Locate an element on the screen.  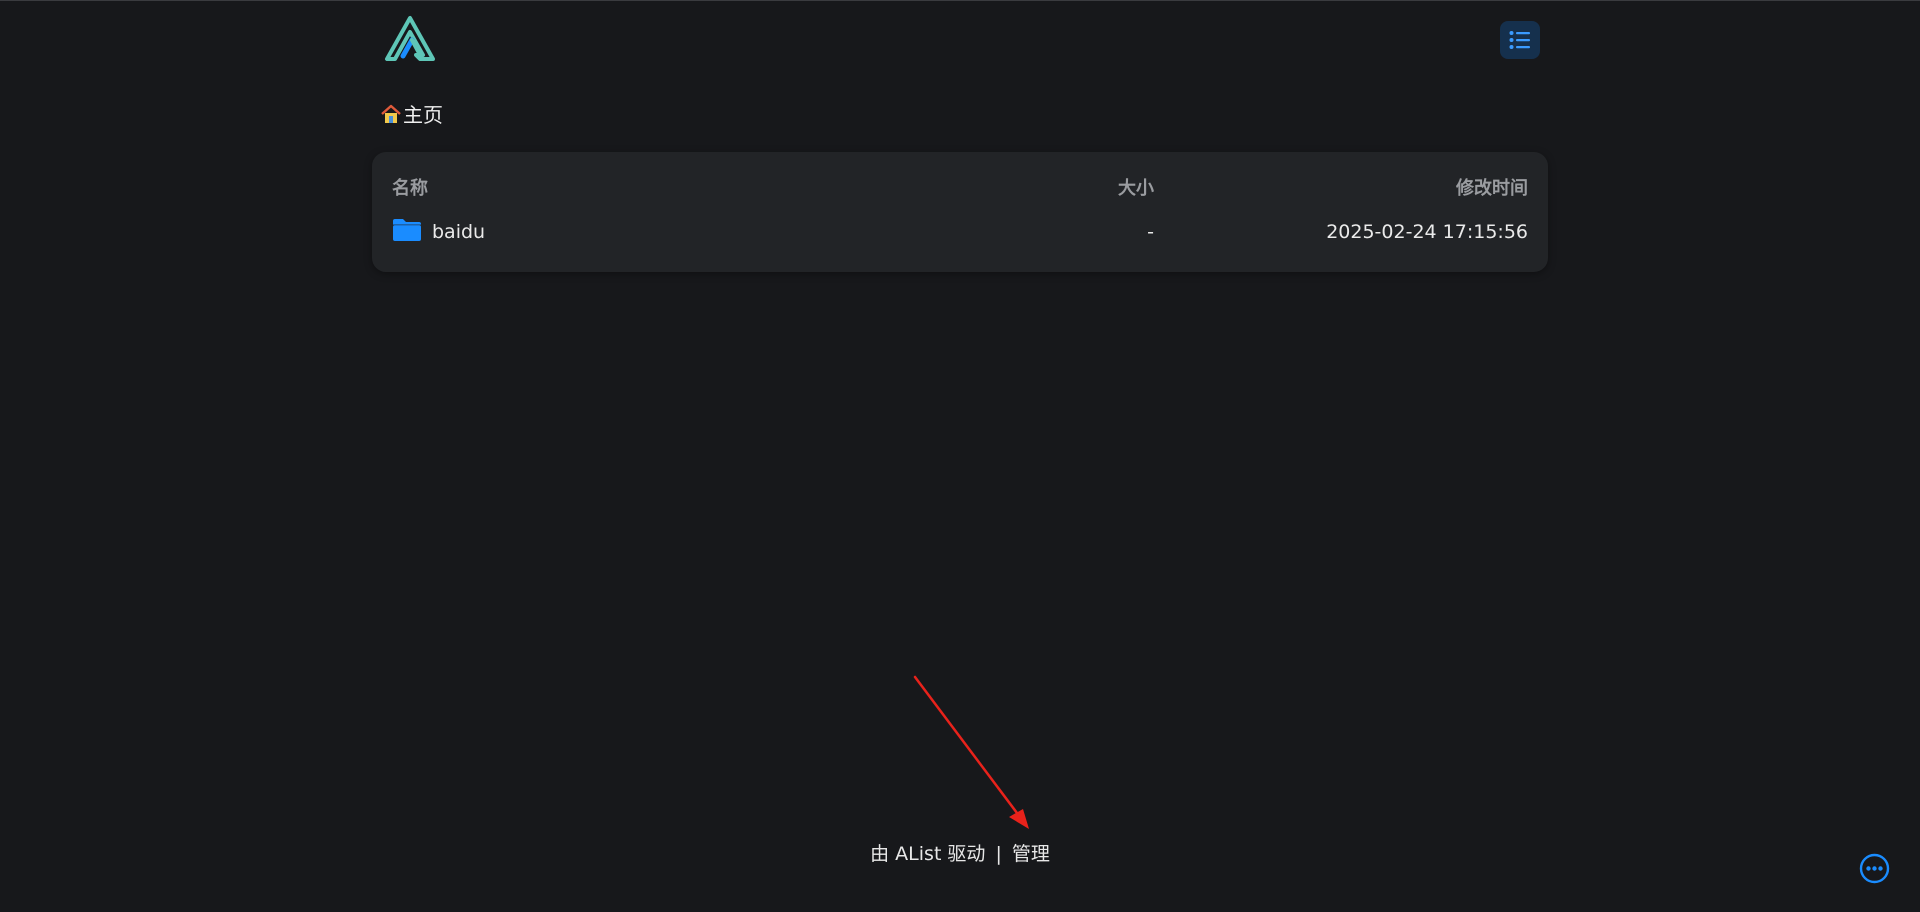
column-header-modified: 修改时间 is located at coordinates (1492, 187).